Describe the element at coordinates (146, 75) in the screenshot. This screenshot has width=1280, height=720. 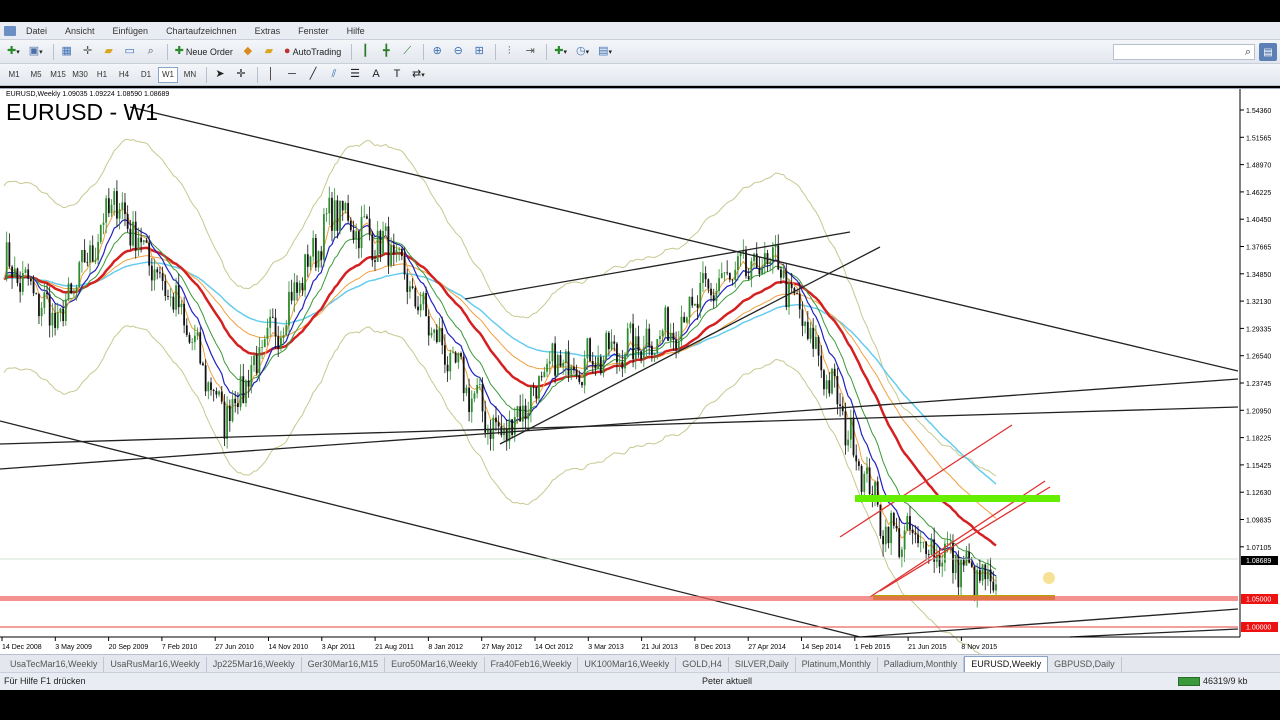
I see `timeframe-d1: D1` at that location.